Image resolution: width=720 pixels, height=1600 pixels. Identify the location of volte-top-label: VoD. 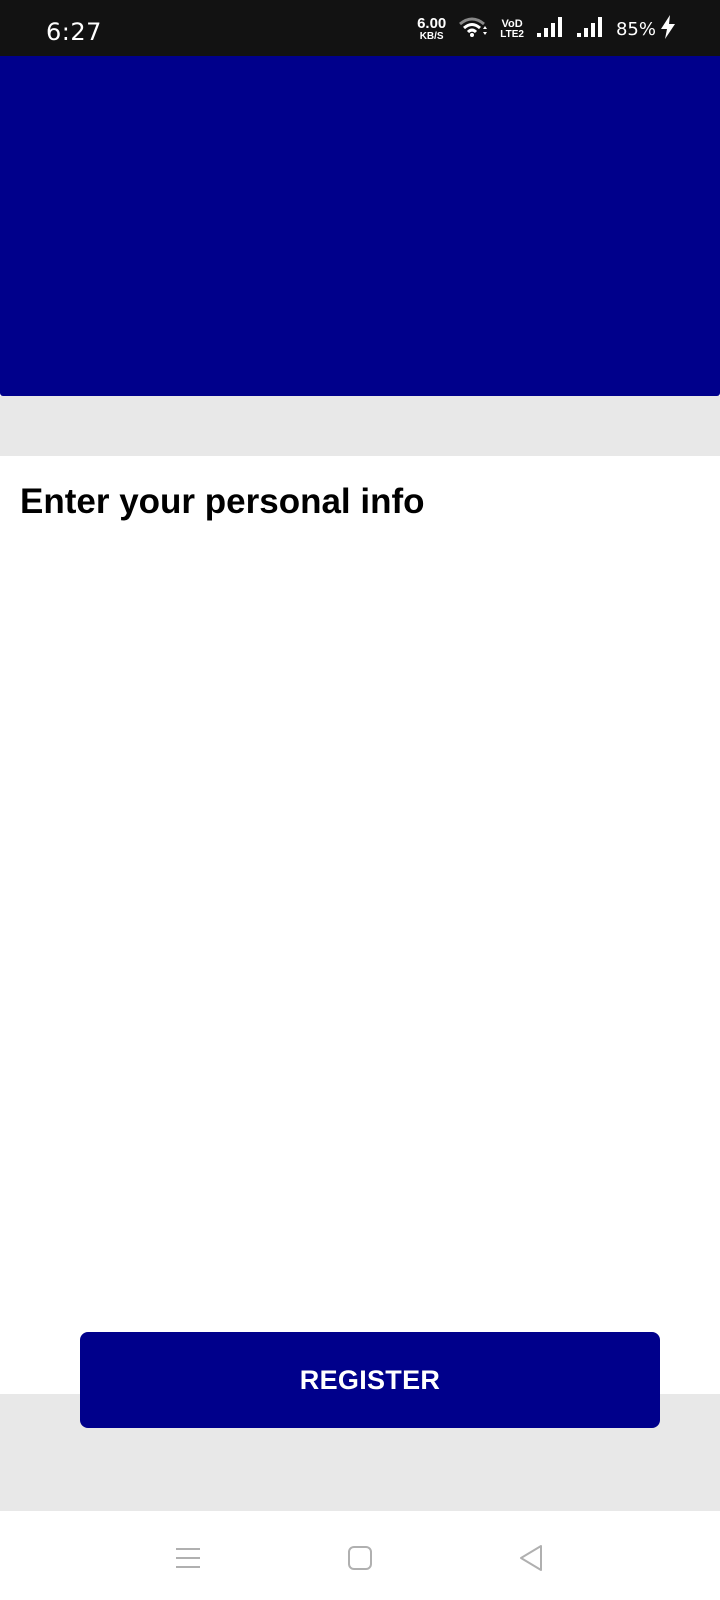
(512, 23).